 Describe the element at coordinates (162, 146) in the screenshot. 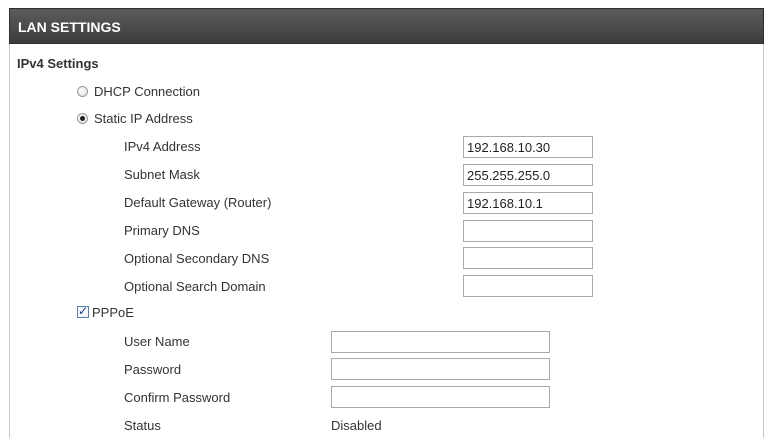

I see `ipv4-address-label: IPv4 Address` at that location.